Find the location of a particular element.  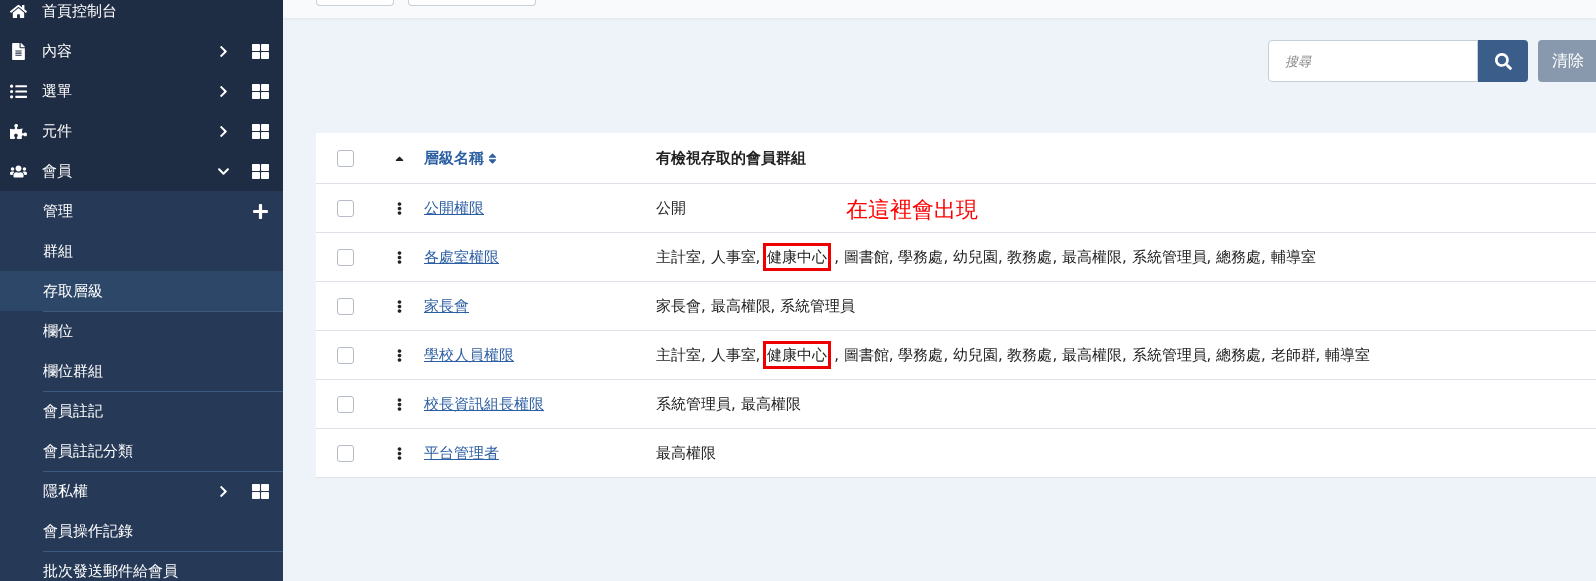

sort-icon is located at coordinates (492, 158).